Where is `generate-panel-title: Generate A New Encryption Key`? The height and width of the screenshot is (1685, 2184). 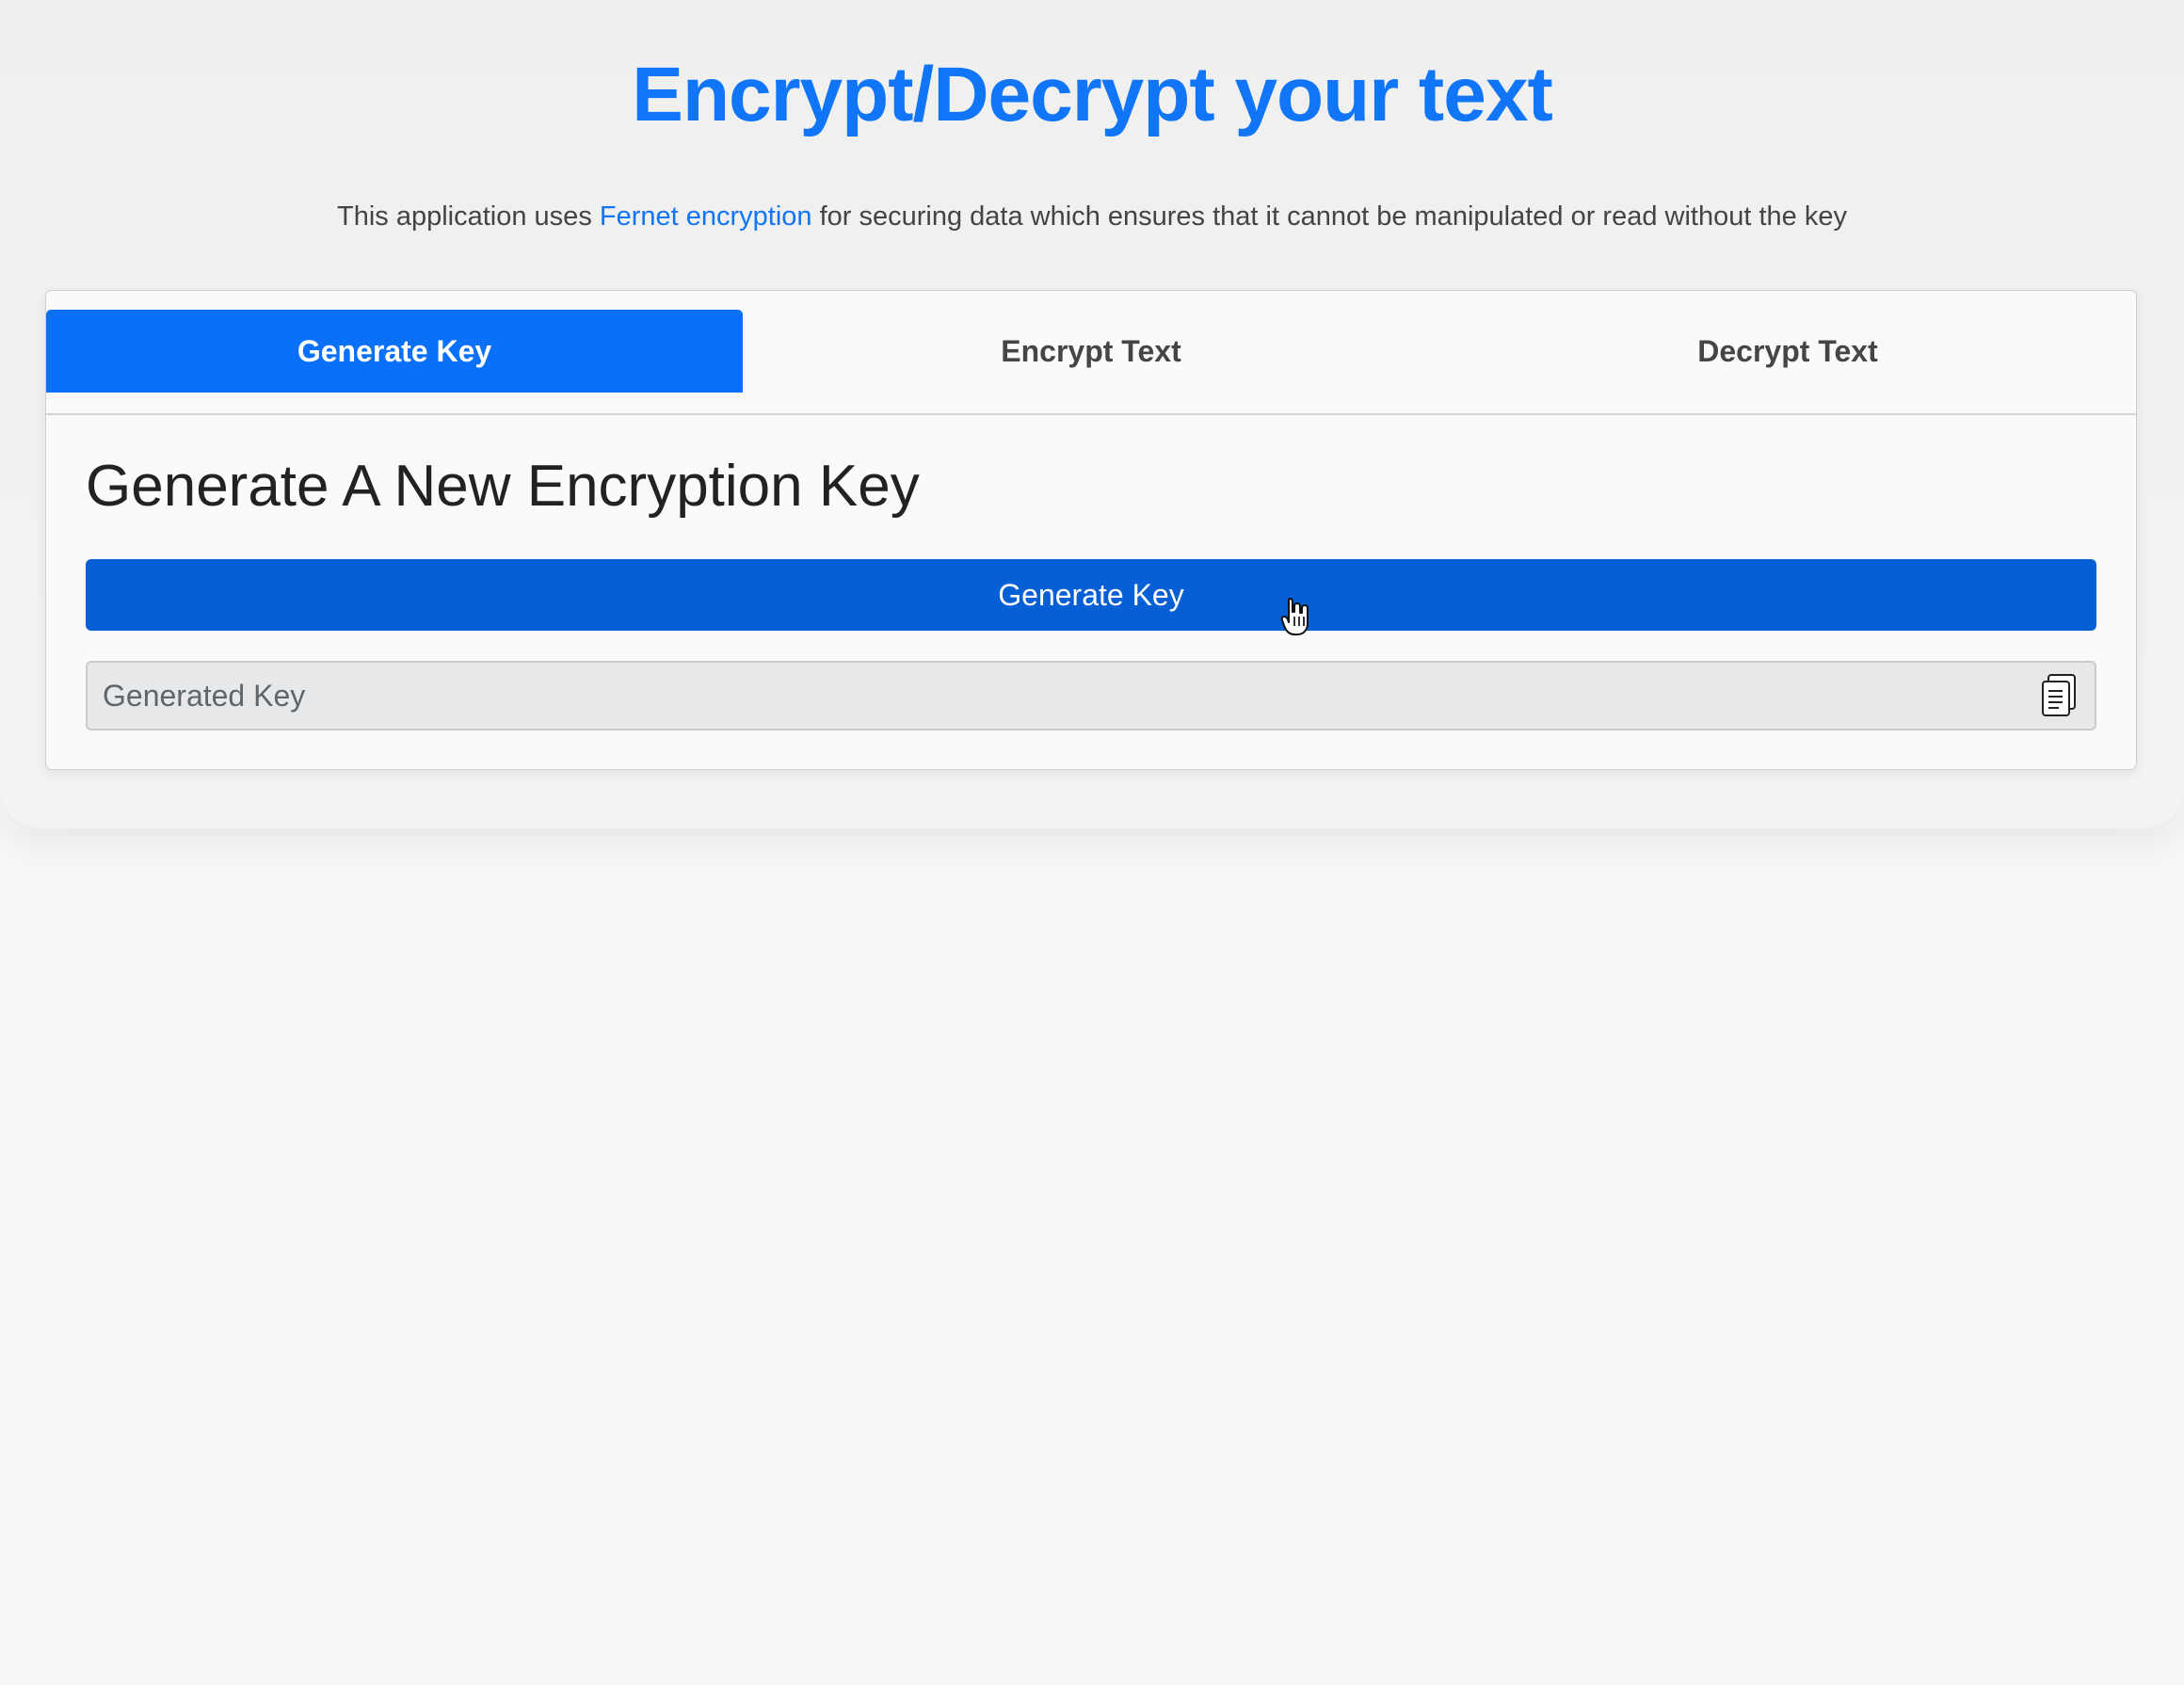 generate-panel-title: Generate A New Encryption Key is located at coordinates (503, 487).